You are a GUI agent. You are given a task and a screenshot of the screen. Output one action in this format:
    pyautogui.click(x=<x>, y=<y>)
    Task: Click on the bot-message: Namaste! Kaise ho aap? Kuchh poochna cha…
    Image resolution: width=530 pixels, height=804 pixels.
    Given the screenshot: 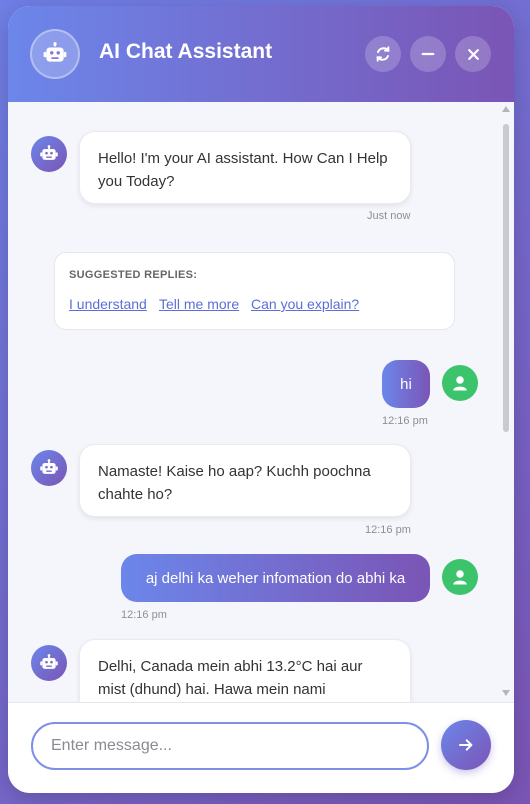 What is the action you would take?
    pyautogui.click(x=245, y=480)
    